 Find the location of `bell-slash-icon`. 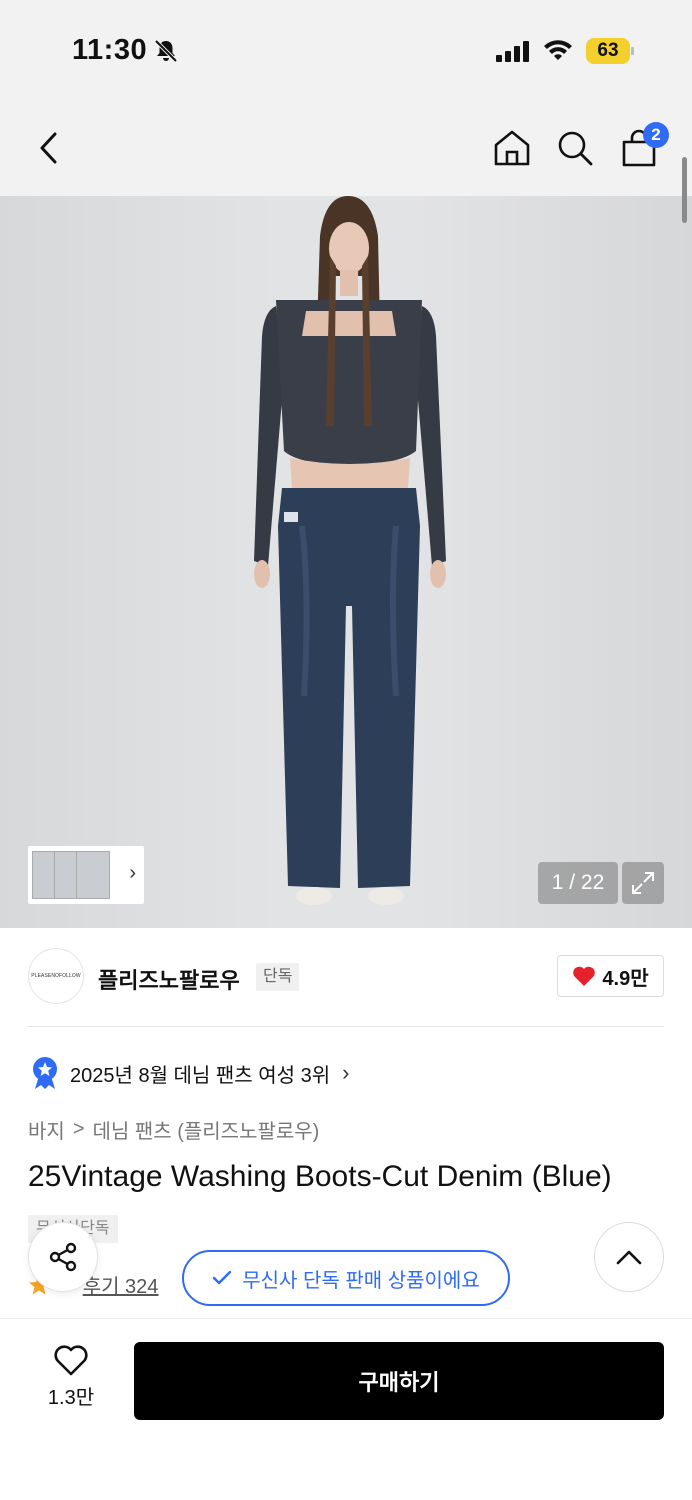

bell-slash-icon is located at coordinates (166, 51).